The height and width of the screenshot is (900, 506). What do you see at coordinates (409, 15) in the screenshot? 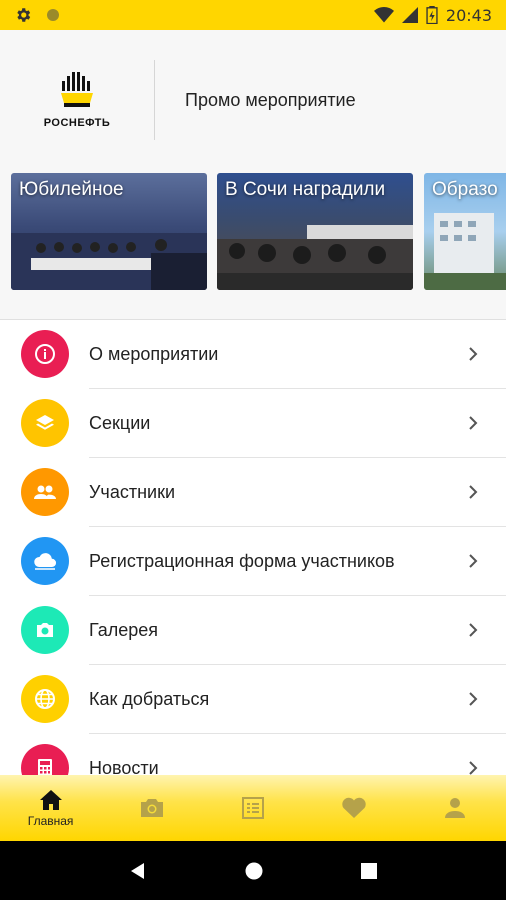
I see `signal-icon` at bounding box center [409, 15].